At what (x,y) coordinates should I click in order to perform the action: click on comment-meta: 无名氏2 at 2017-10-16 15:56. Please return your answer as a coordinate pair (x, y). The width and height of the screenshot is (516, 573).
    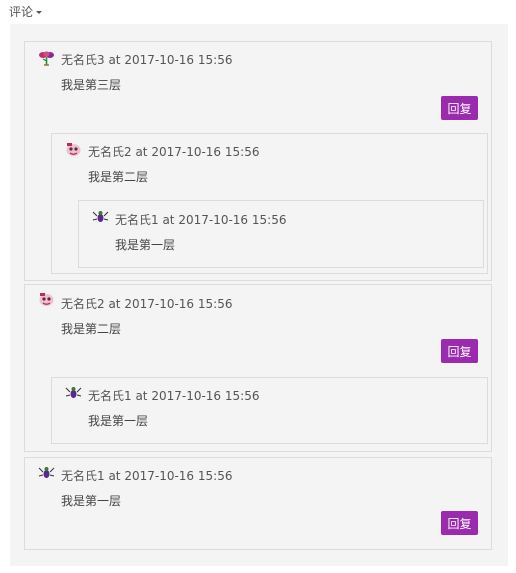
    Looking at the image, I should click on (147, 304).